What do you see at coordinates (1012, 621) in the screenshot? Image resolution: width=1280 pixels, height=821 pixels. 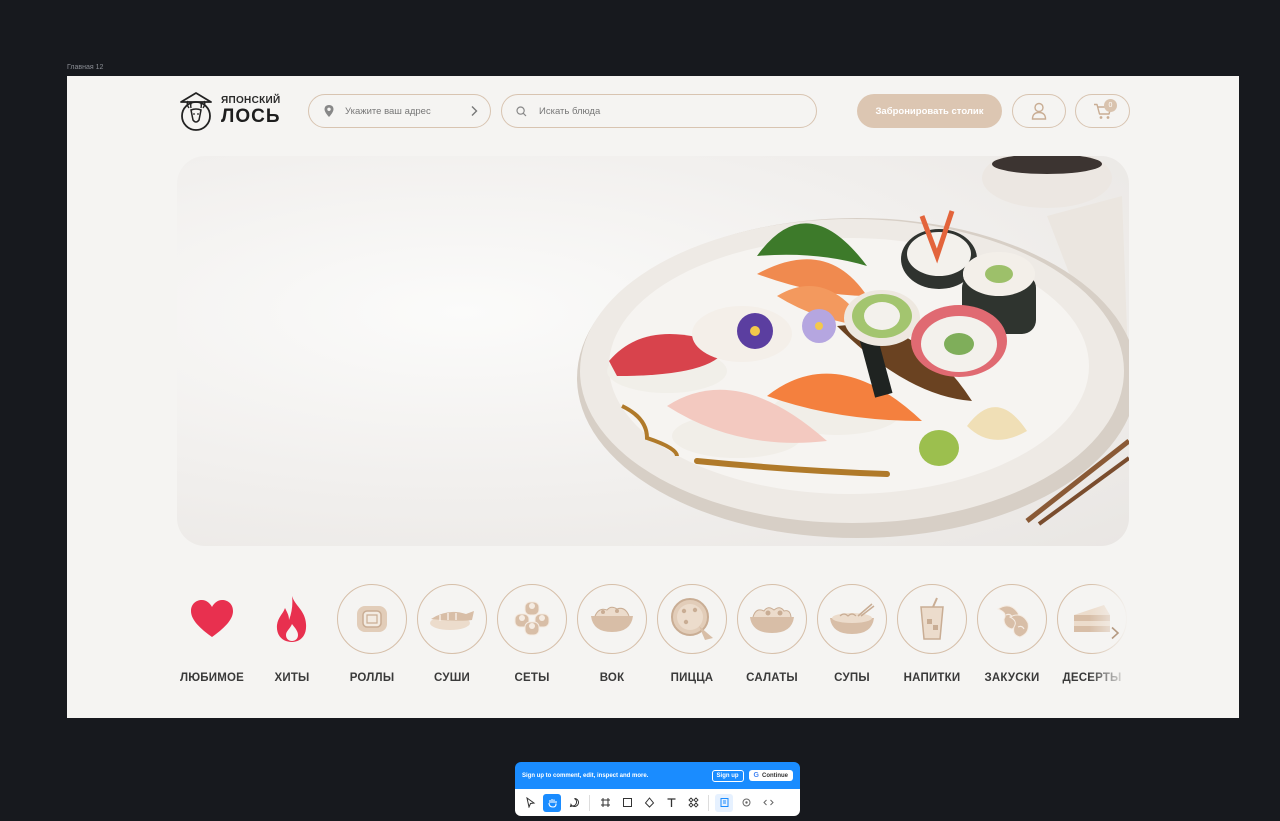 I see `shrimp-icon` at bounding box center [1012, 621].